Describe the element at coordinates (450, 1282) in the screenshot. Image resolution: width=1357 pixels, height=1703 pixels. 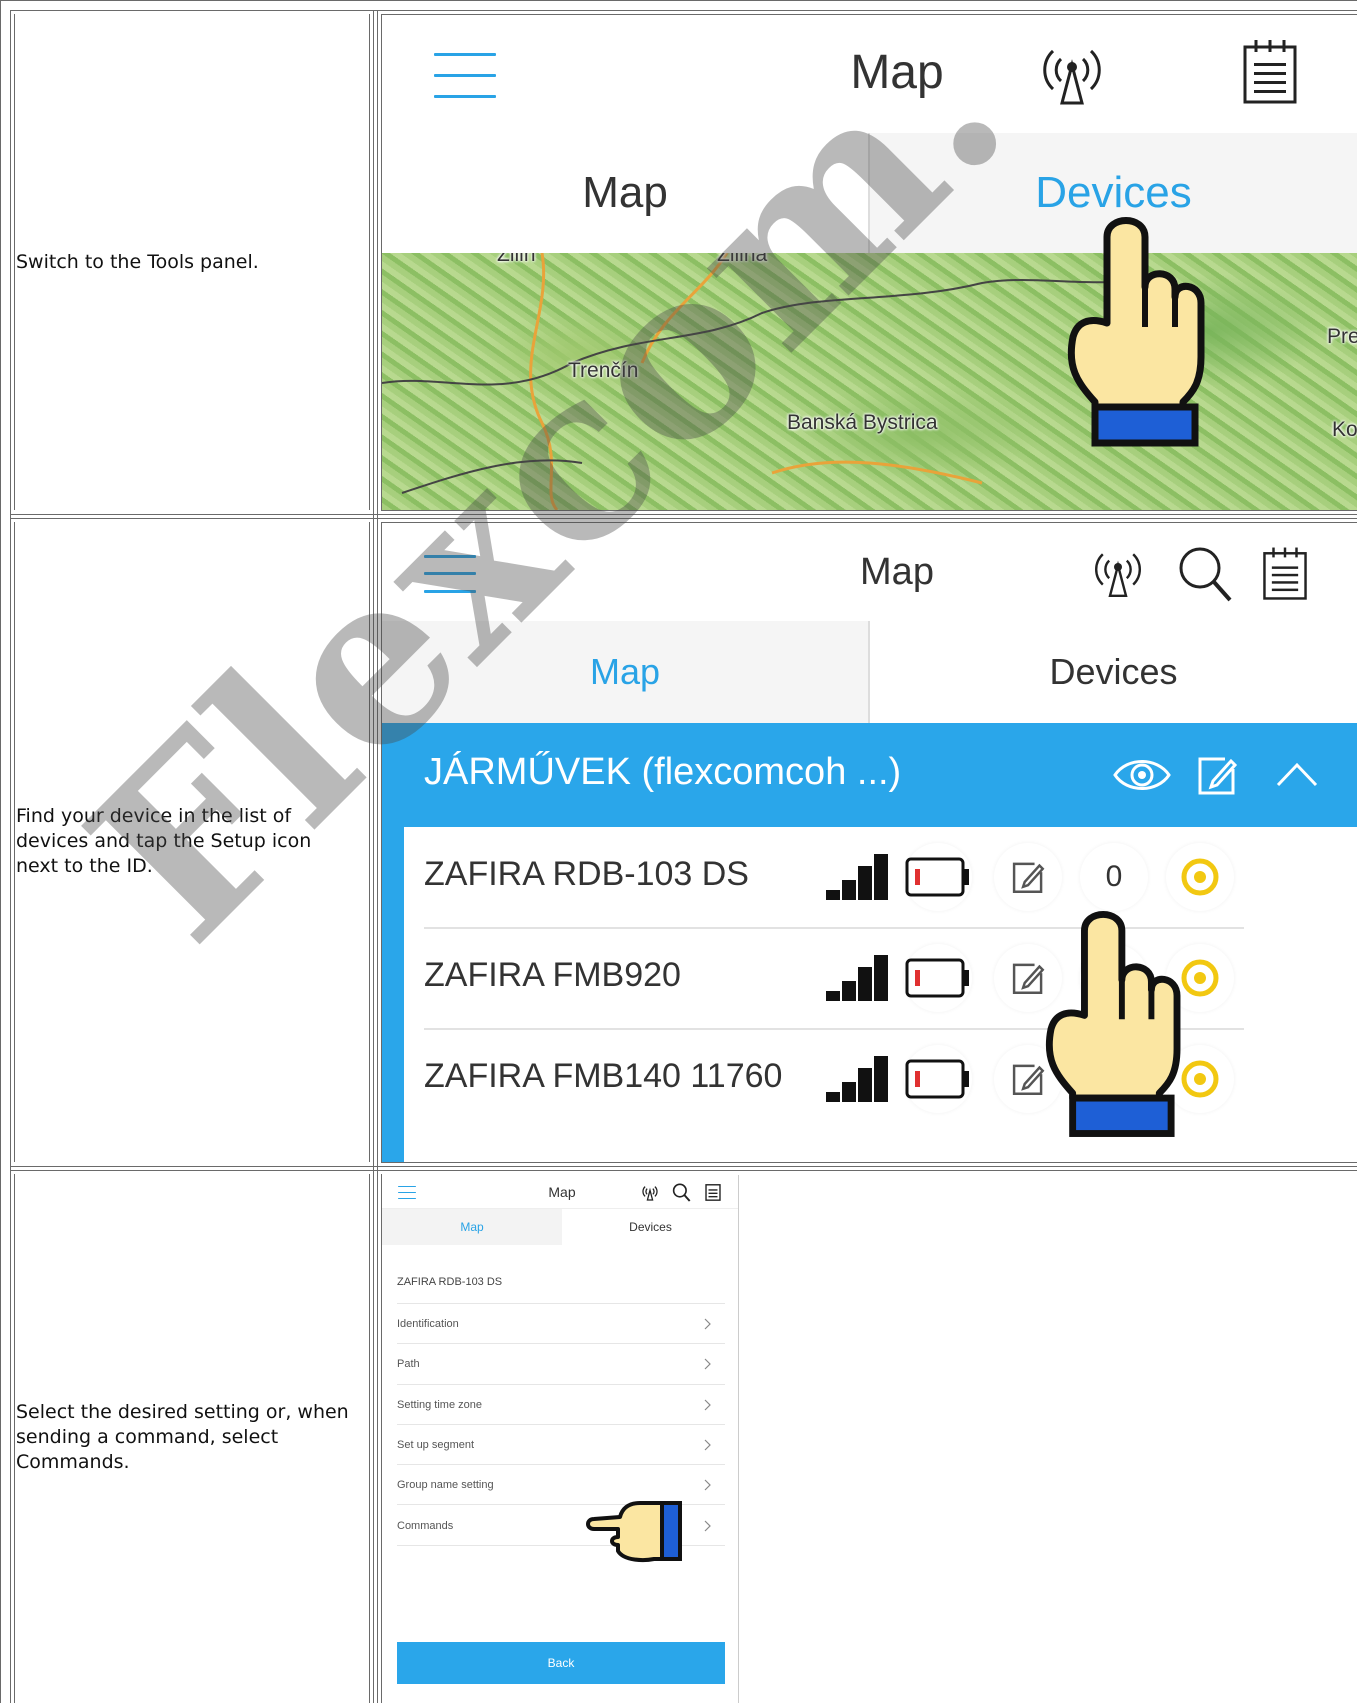
I see `settings-device-name: ZAFIRA RDB-103 DS` at that location.